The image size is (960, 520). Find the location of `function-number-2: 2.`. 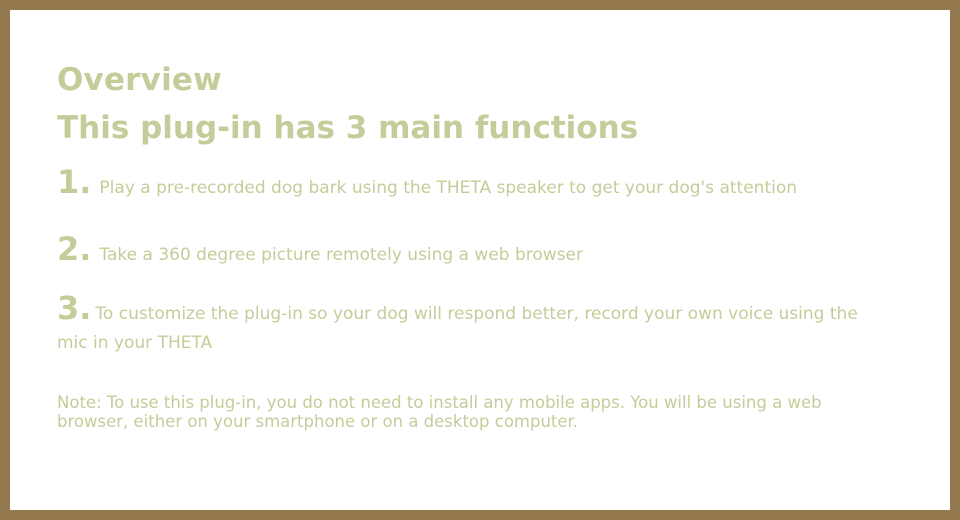

function-number-2: 2. is located at coordinates (74, 249).